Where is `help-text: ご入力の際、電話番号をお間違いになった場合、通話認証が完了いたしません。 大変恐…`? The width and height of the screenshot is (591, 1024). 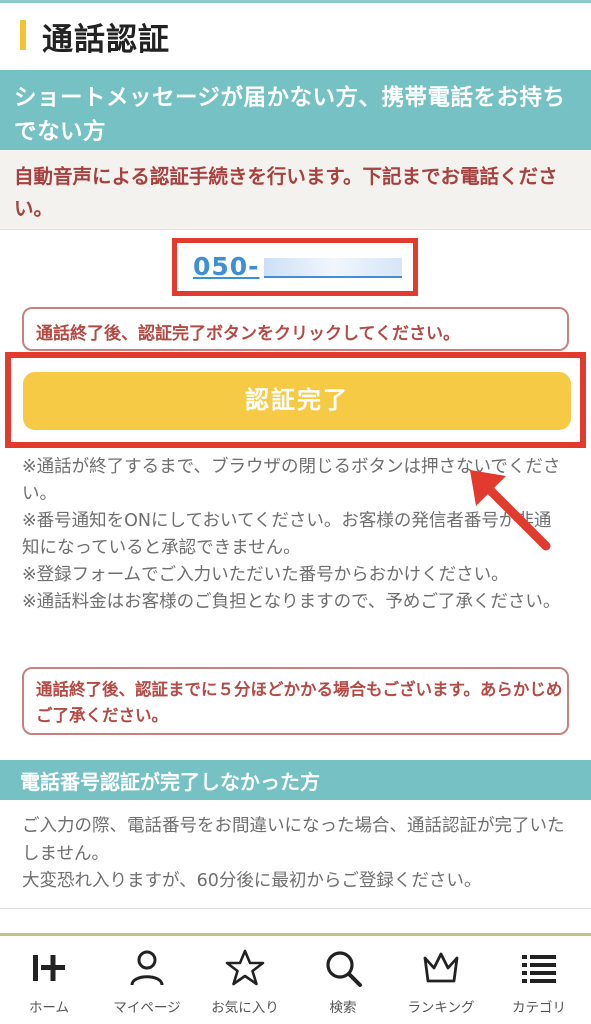
help-text: ご入力の際、電話番号をお間違いになった場合、通話認証が完了いたしません。 大変恐… is located at coordinates (297, 854).